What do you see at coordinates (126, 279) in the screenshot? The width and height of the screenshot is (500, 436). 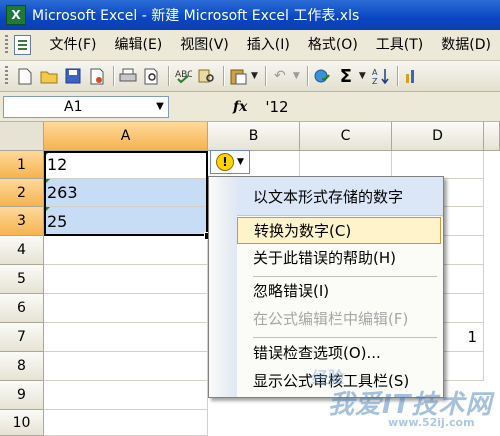 I see `cell-a5` at bounding box center [126, 279].